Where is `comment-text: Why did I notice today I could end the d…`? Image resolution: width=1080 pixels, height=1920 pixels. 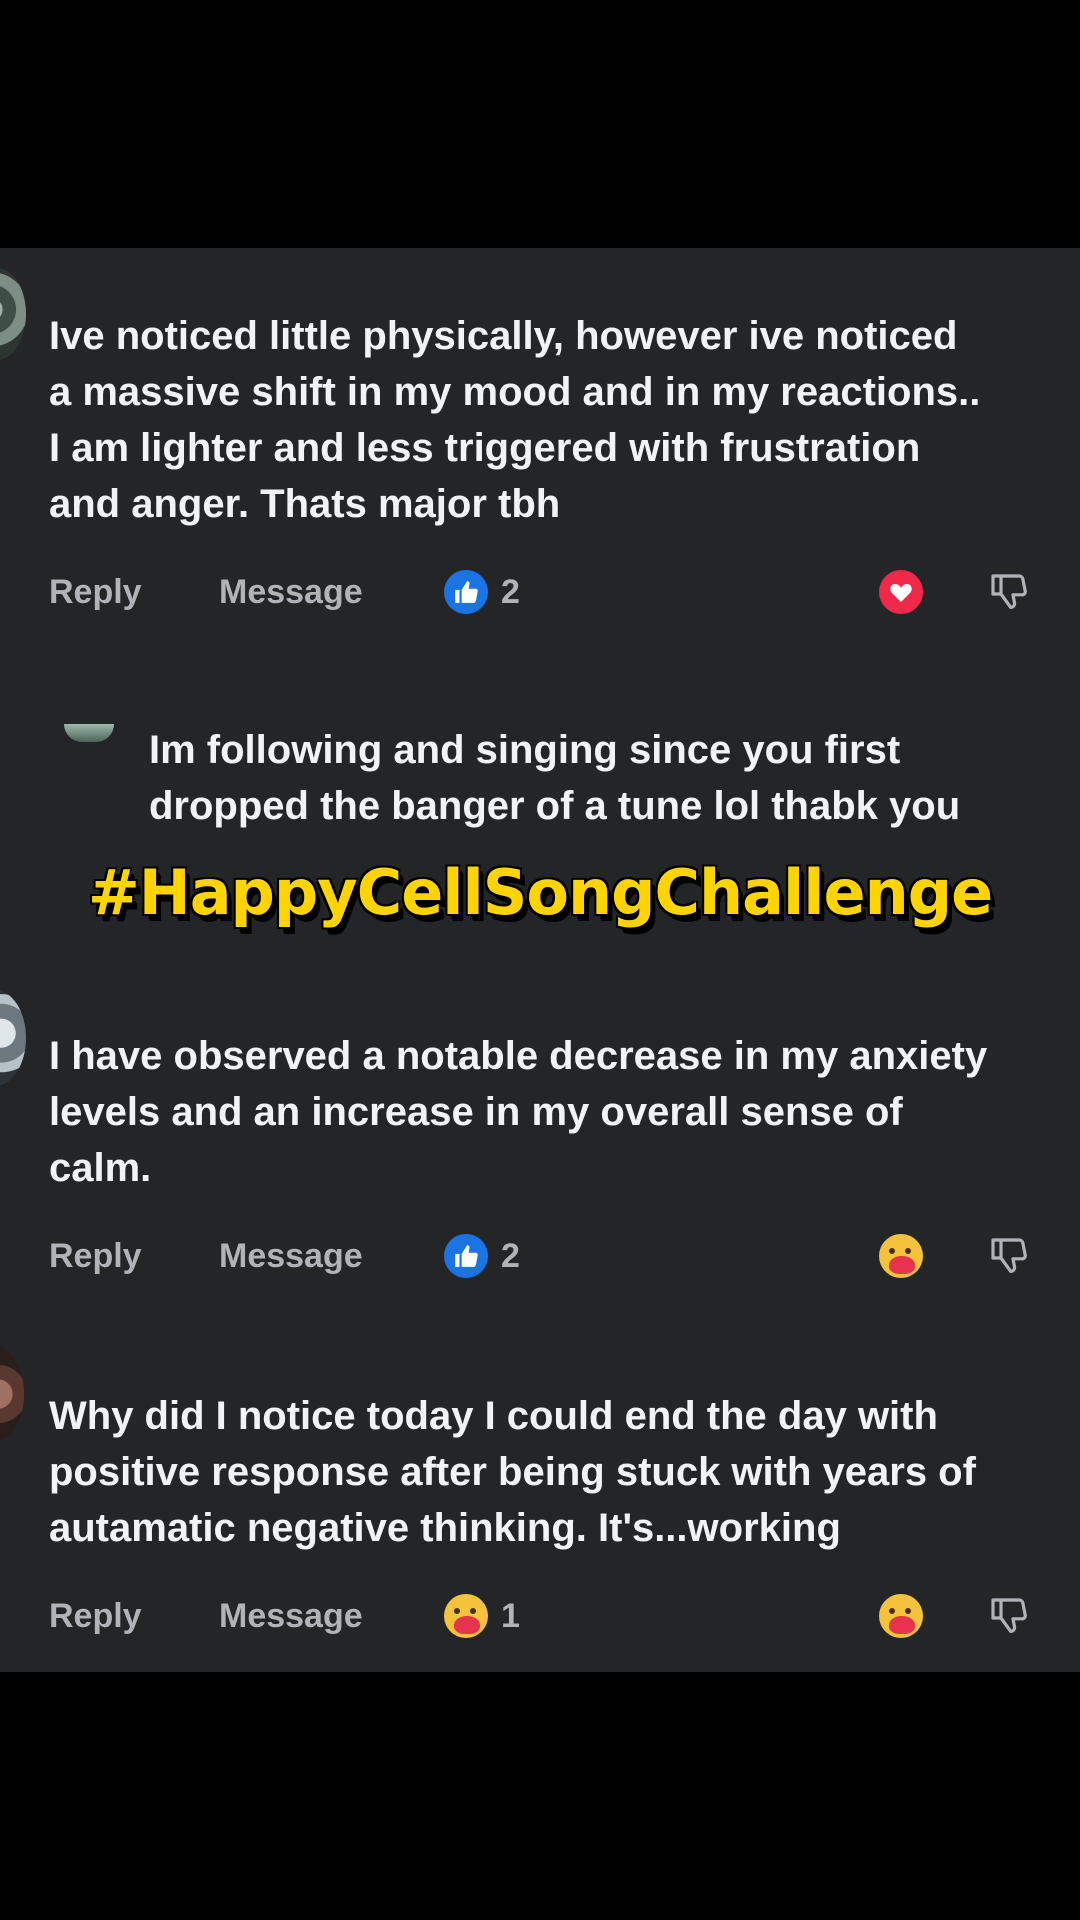 comment-text: Why did I notice today I could end the d… is located at coordinates (512, 1472).